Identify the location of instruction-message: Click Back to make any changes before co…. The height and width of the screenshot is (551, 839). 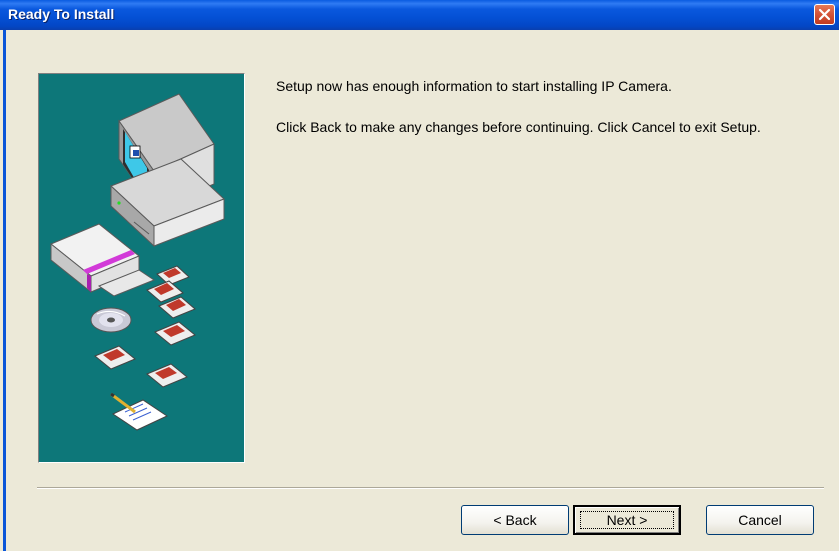
(518, 127).